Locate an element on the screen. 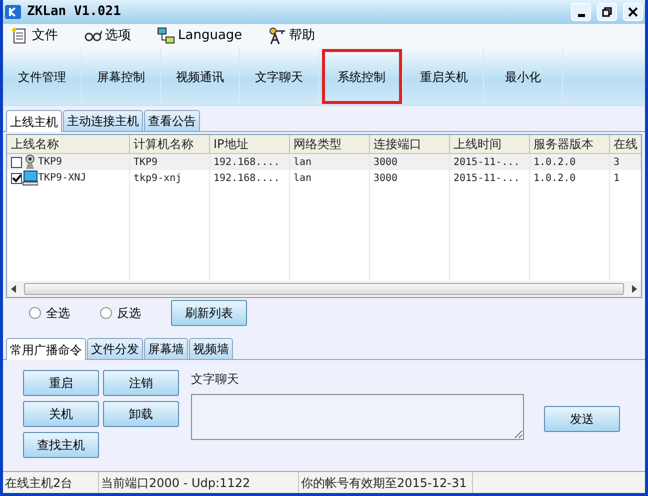  toolbar-button: 系统控制 is located at coordinates (362, 76).